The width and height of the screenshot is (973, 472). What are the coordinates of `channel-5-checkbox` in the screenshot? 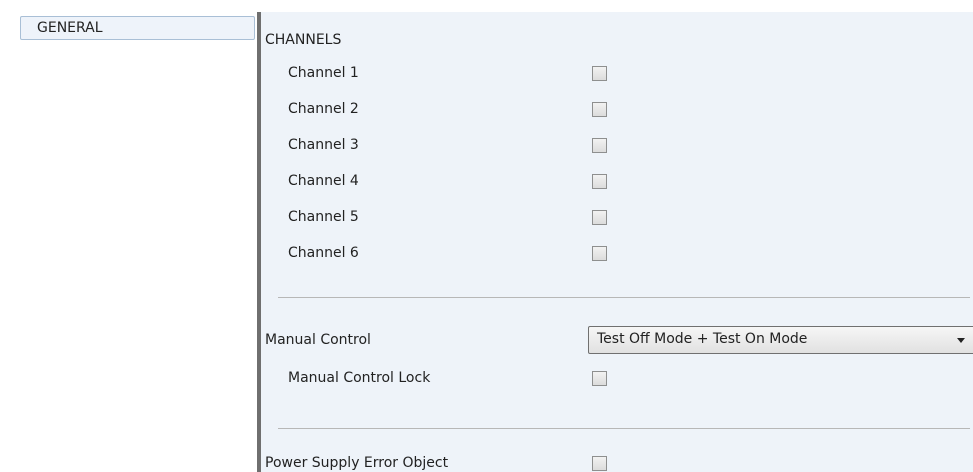 It's located at (599, 217).